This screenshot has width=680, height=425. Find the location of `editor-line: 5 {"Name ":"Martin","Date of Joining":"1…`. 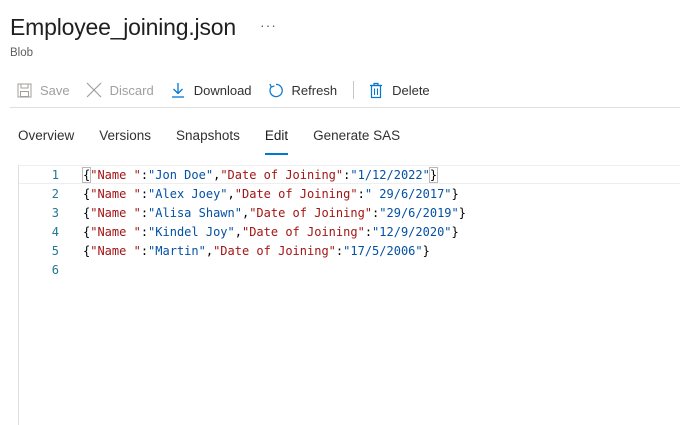

editor-line: 5 {"Name ":"Martin","Date of Joining":"1… is located at coordinates (349, 250).